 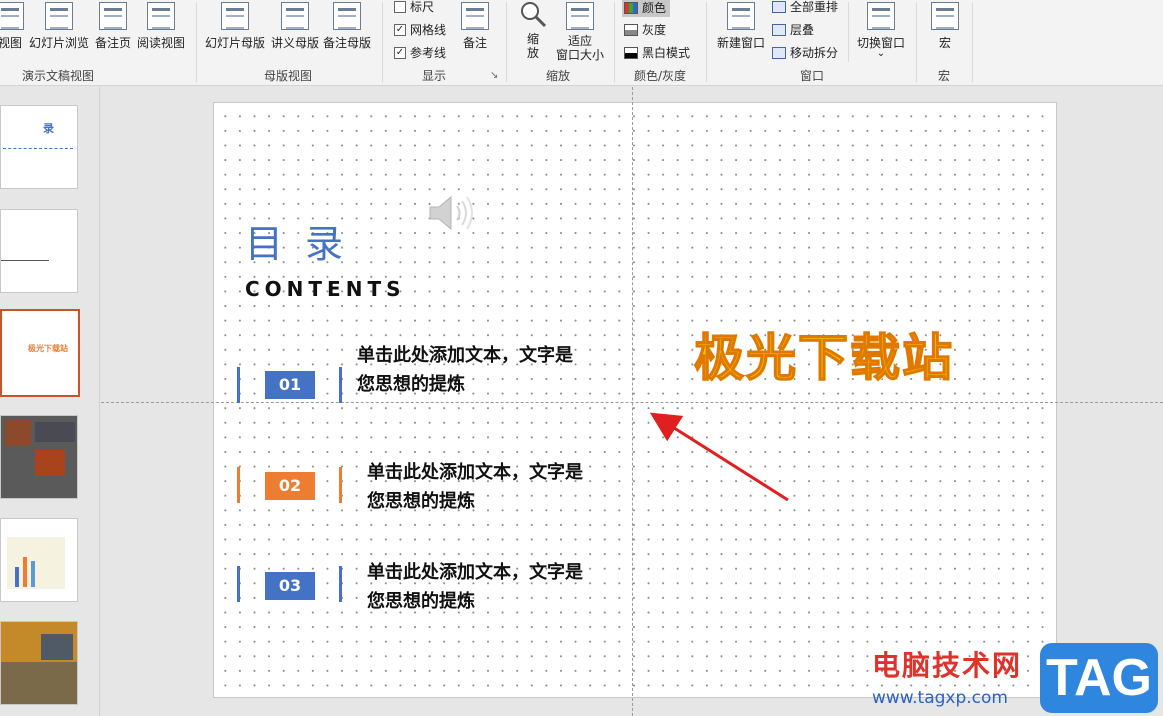 What do you see at coordinates (59, 16) in the screenshot?
I see `slide-sorter-icon` at bounding box center [59, 16].